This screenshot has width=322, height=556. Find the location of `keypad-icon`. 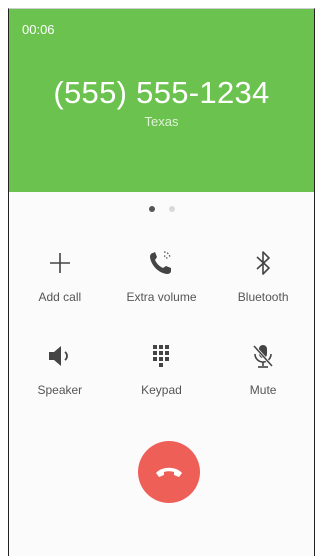

keypad-icon is located at coordinates (161, 356).